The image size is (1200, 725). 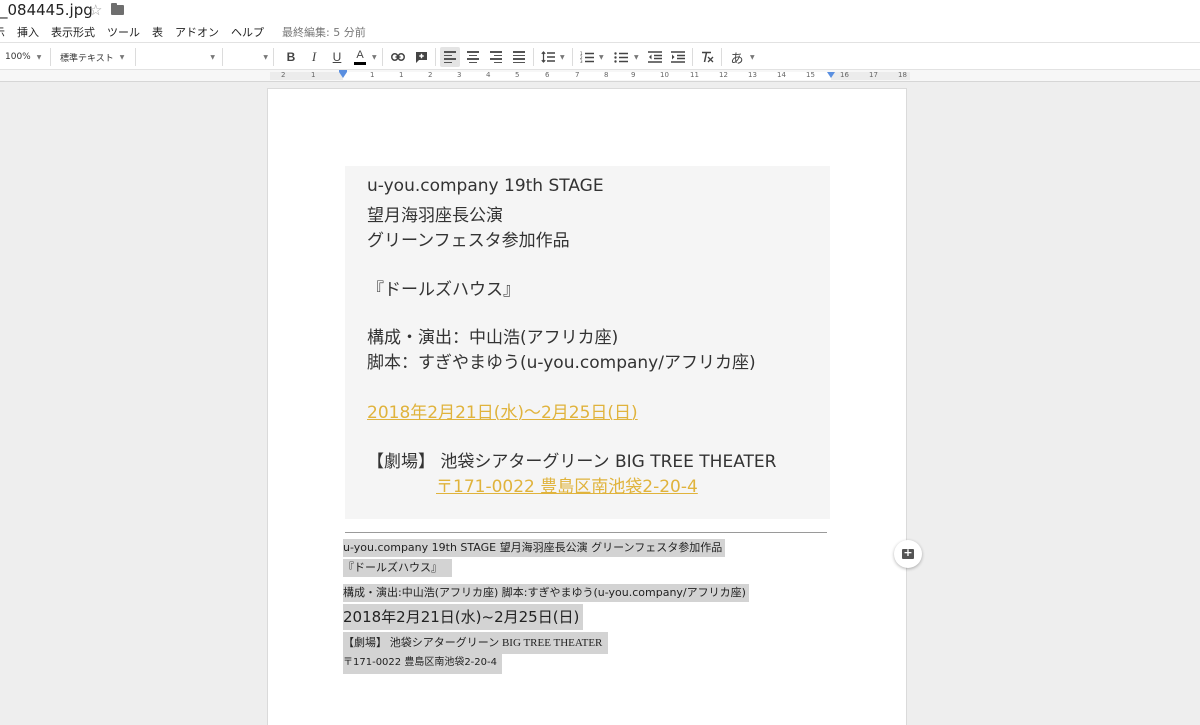 What do you see at coordinates (123, 32) in the screenshot?
I see `menu-tools: ツール` at bounding box center [123, 32].